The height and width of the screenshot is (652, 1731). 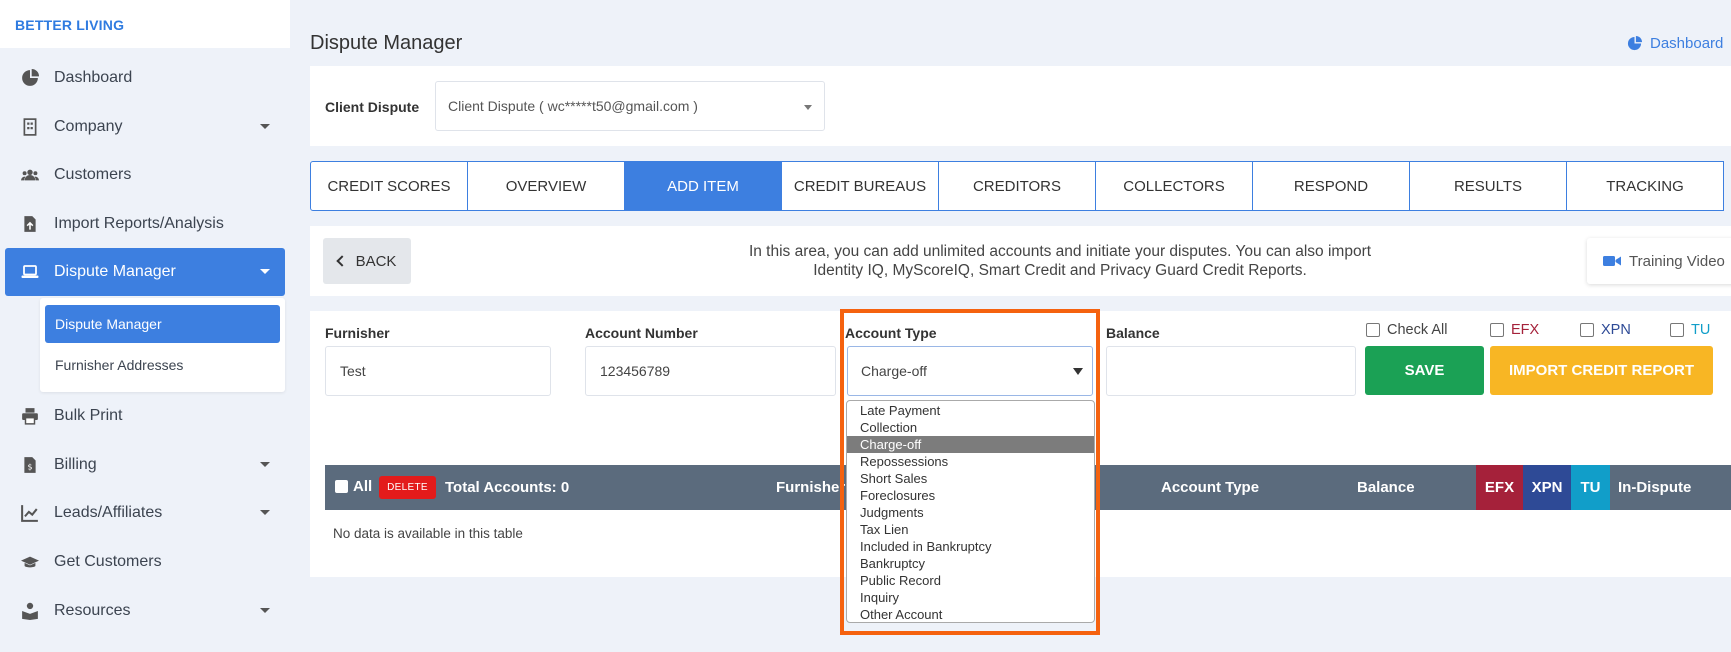 What do you see at coordinates (1677, 261) in the screenshot?
I see `training-video-label: Training Video` at bounding box center [1677, 261].